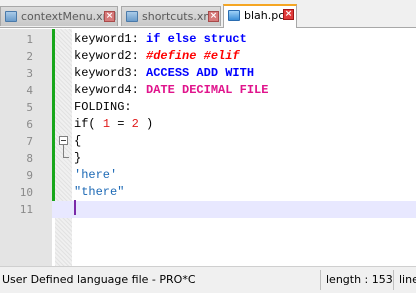 This screenshot has height=293, width=416. I want to click on tab-contextmenu-xml: contextMenu.xml ×, so click(59, 16).